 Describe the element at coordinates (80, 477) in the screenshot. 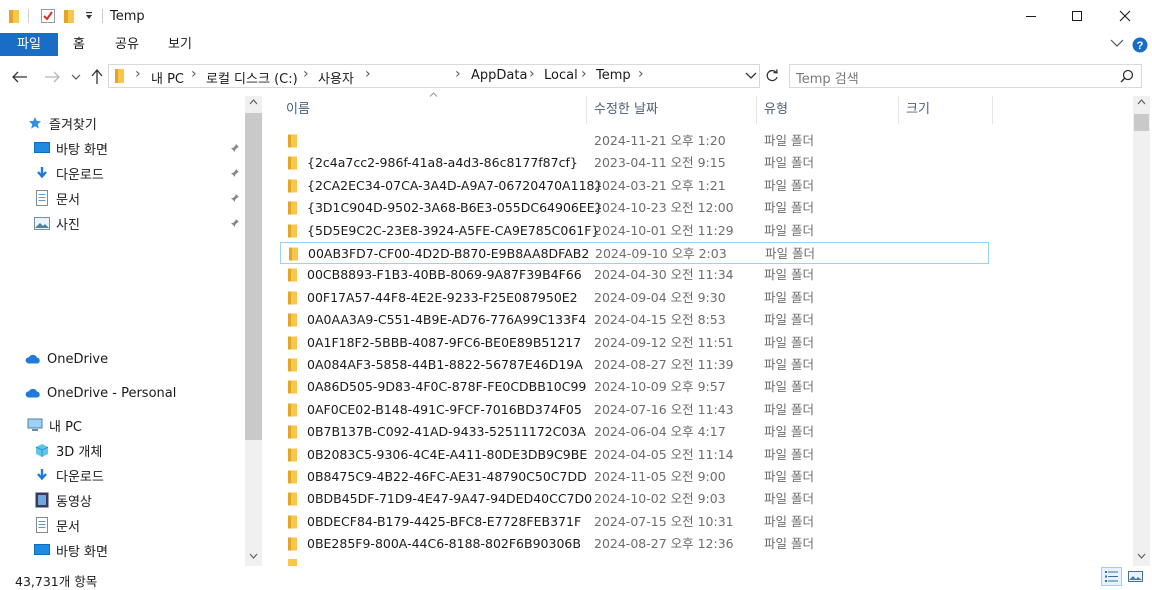

I see `nav-label: 다운로드` at that location.